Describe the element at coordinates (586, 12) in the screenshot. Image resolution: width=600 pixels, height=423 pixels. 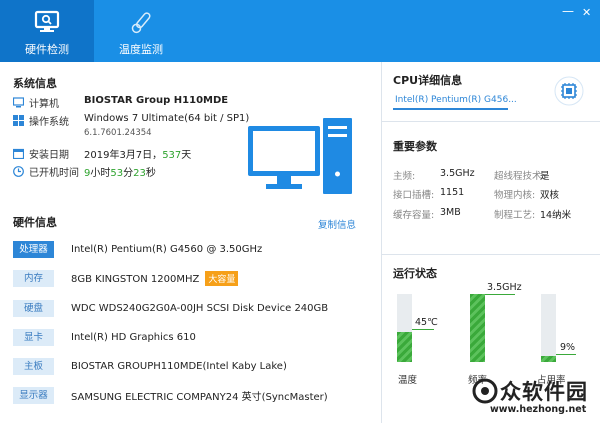
I see `close-button: ✕` at that location.